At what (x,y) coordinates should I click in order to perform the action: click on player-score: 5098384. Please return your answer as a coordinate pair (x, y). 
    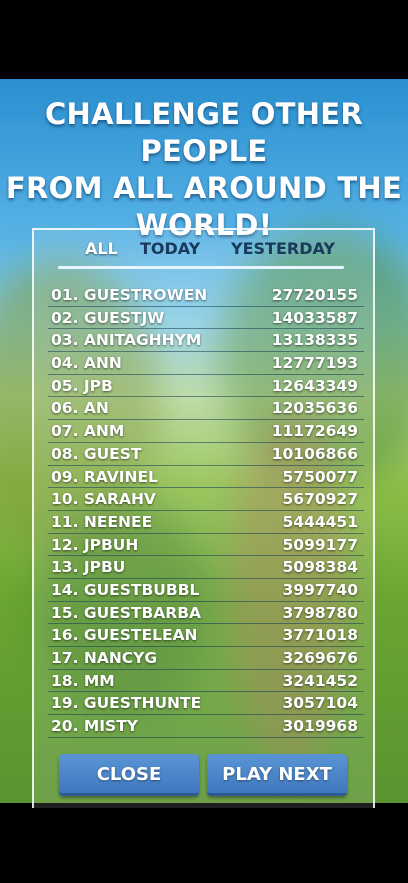
    Looking at the image, I should click on (320, 567).